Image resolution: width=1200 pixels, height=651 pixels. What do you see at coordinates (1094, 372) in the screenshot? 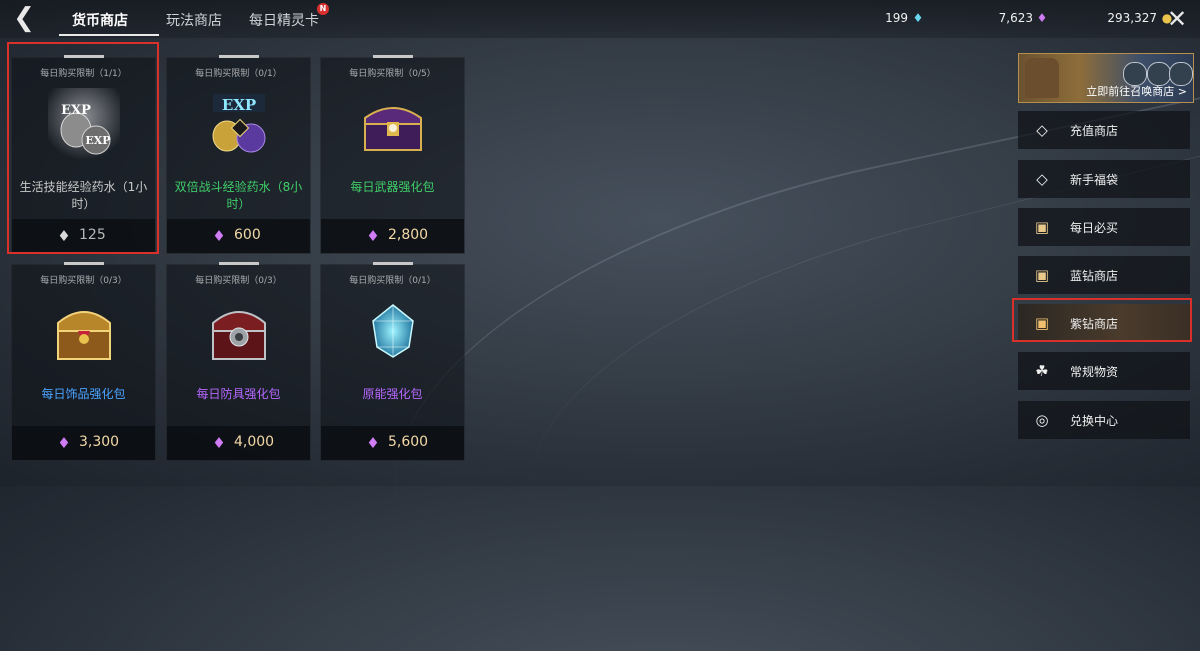
I see `sidebar-item-label: 常规物资` at bounding box center [1094, 372].